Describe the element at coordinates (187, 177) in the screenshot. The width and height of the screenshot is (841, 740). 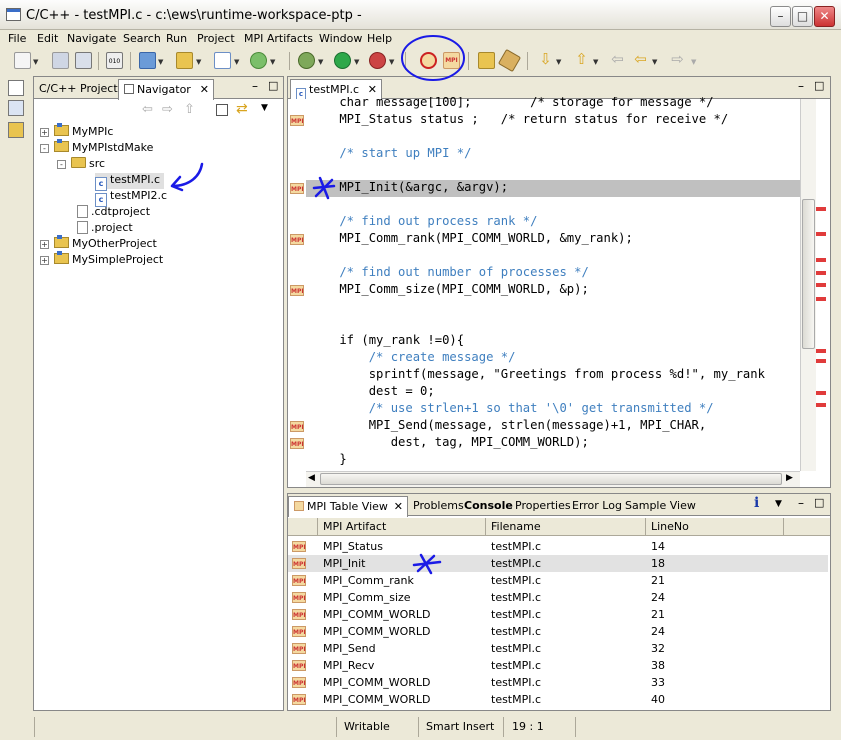
I see `annotation-arrow` at that location.